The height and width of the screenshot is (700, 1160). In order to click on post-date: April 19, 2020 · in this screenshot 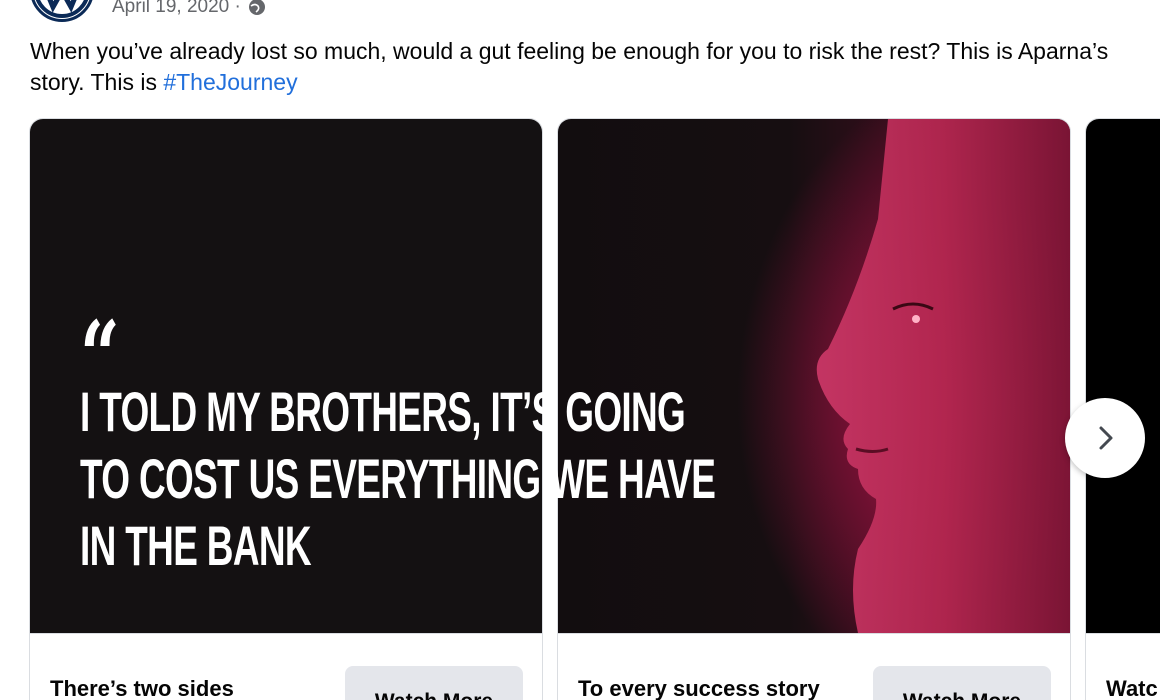, I will do `click(176, 9)`.